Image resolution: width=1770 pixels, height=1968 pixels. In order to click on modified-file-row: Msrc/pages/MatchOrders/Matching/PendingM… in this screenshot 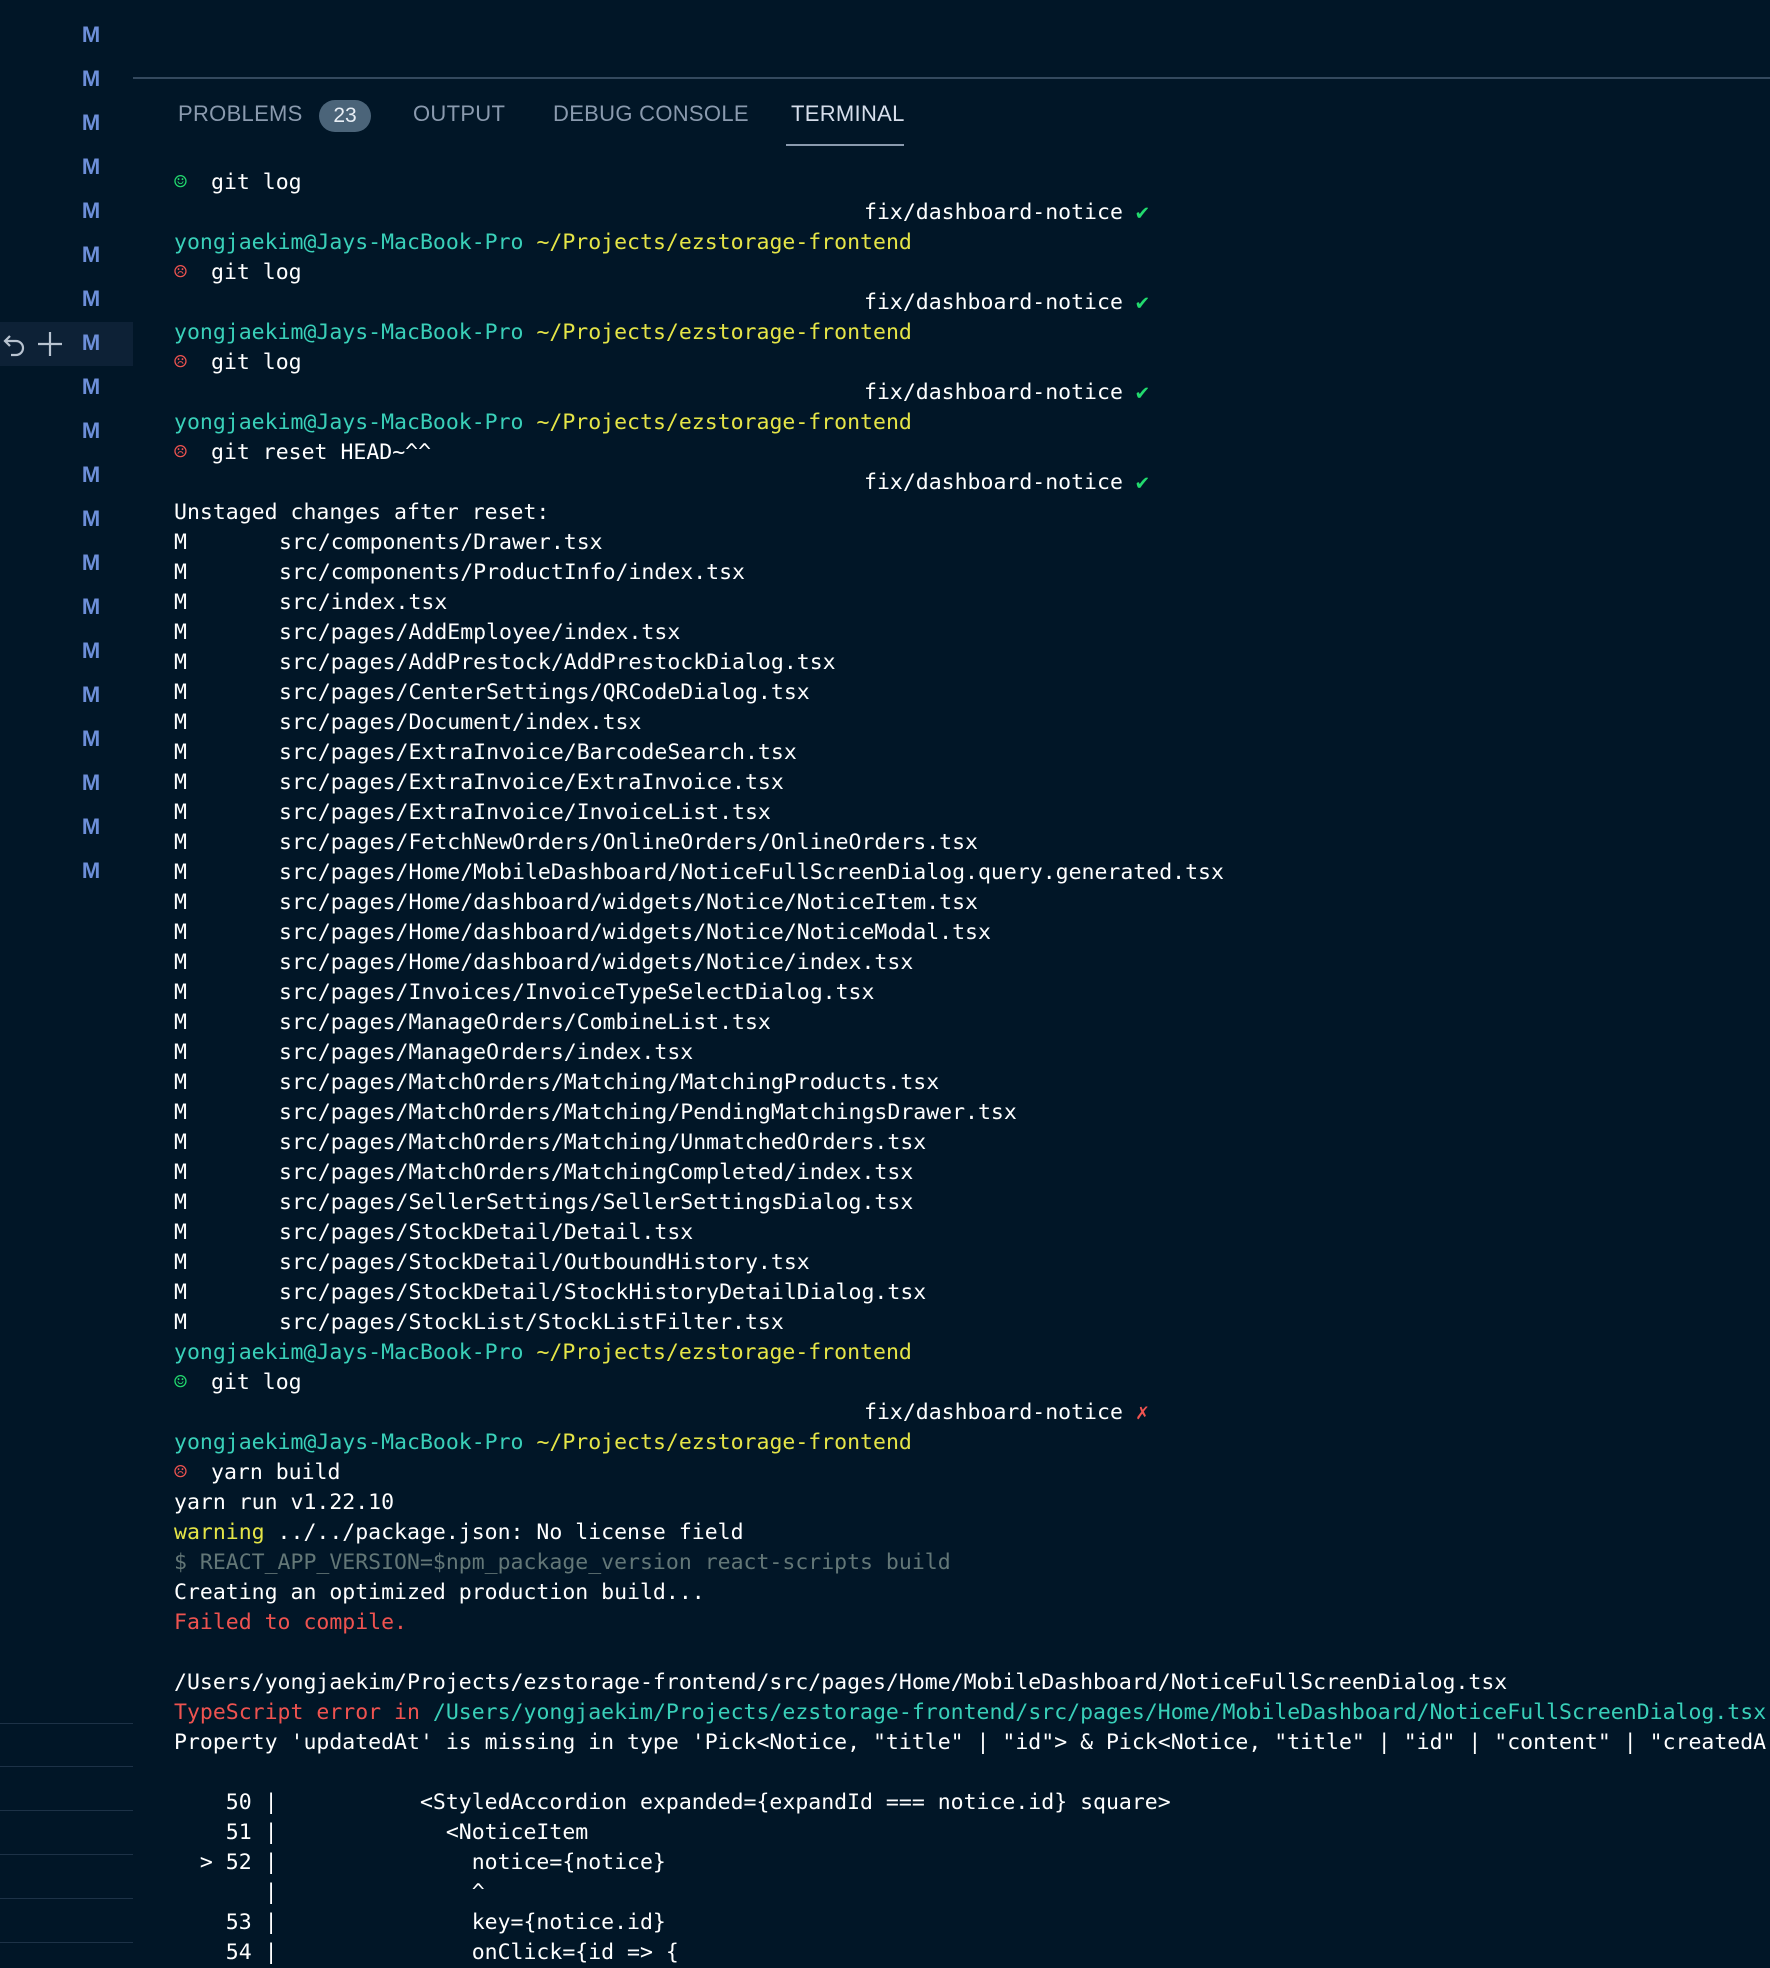, I will do `click(972, 1113)`.